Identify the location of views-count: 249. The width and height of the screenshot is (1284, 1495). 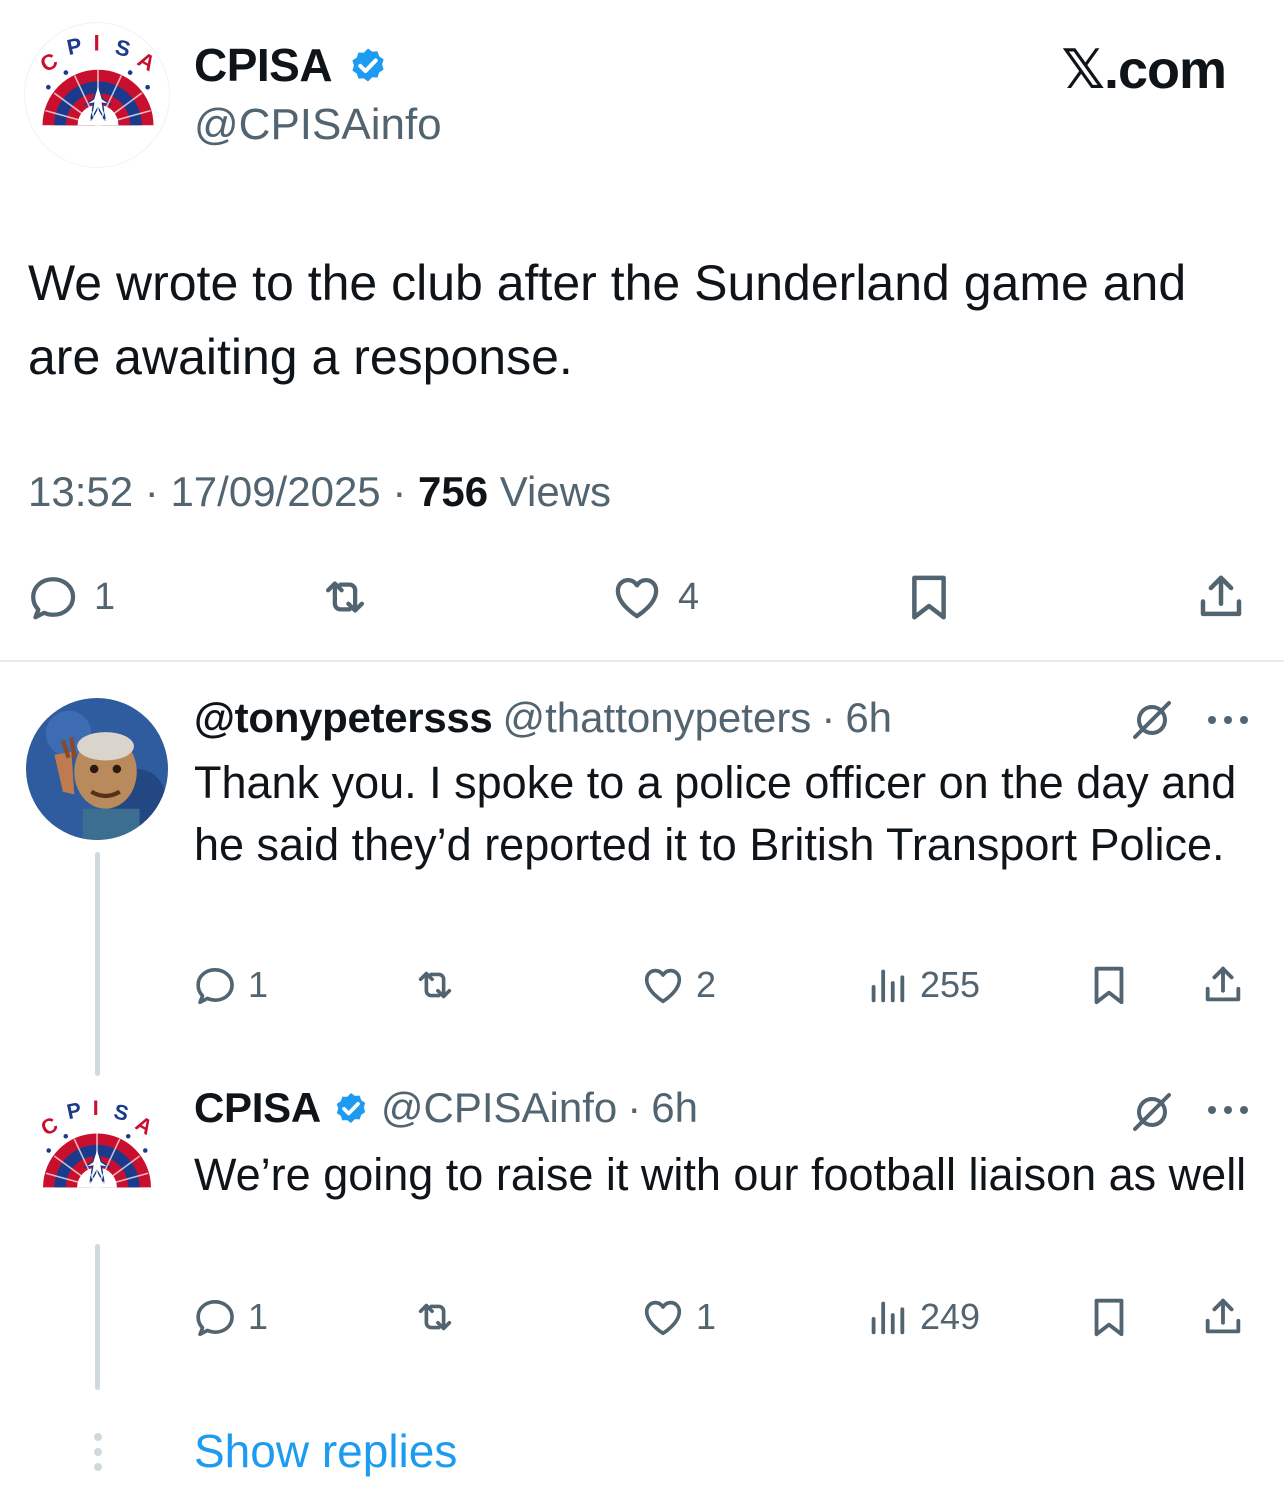
(950, 1316).